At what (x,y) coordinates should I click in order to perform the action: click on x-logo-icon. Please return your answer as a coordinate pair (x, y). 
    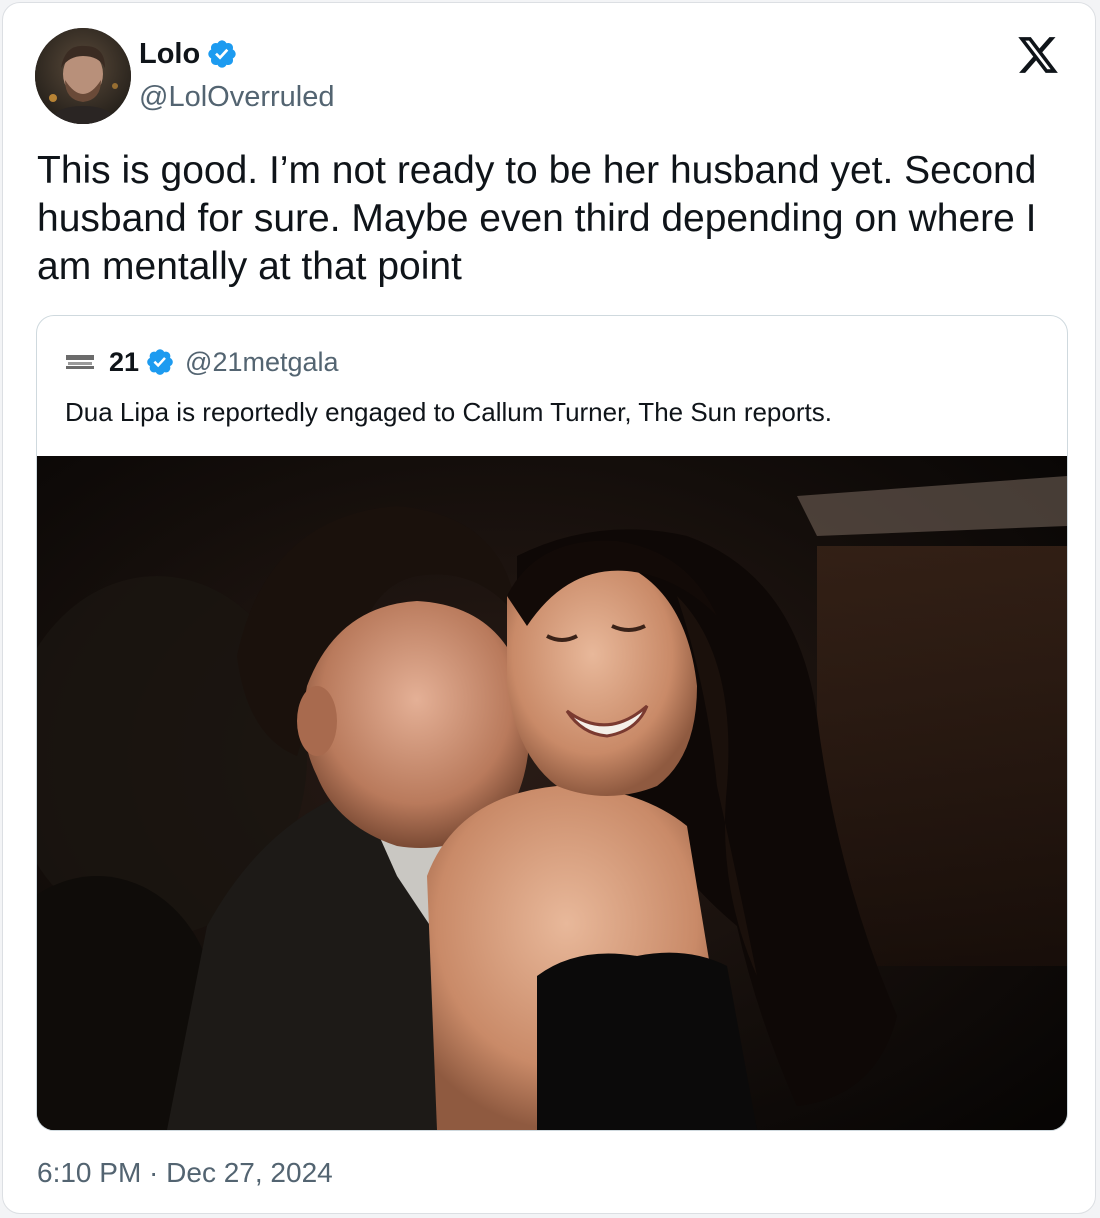
    Looking at the image, I should click on (1038, 55).